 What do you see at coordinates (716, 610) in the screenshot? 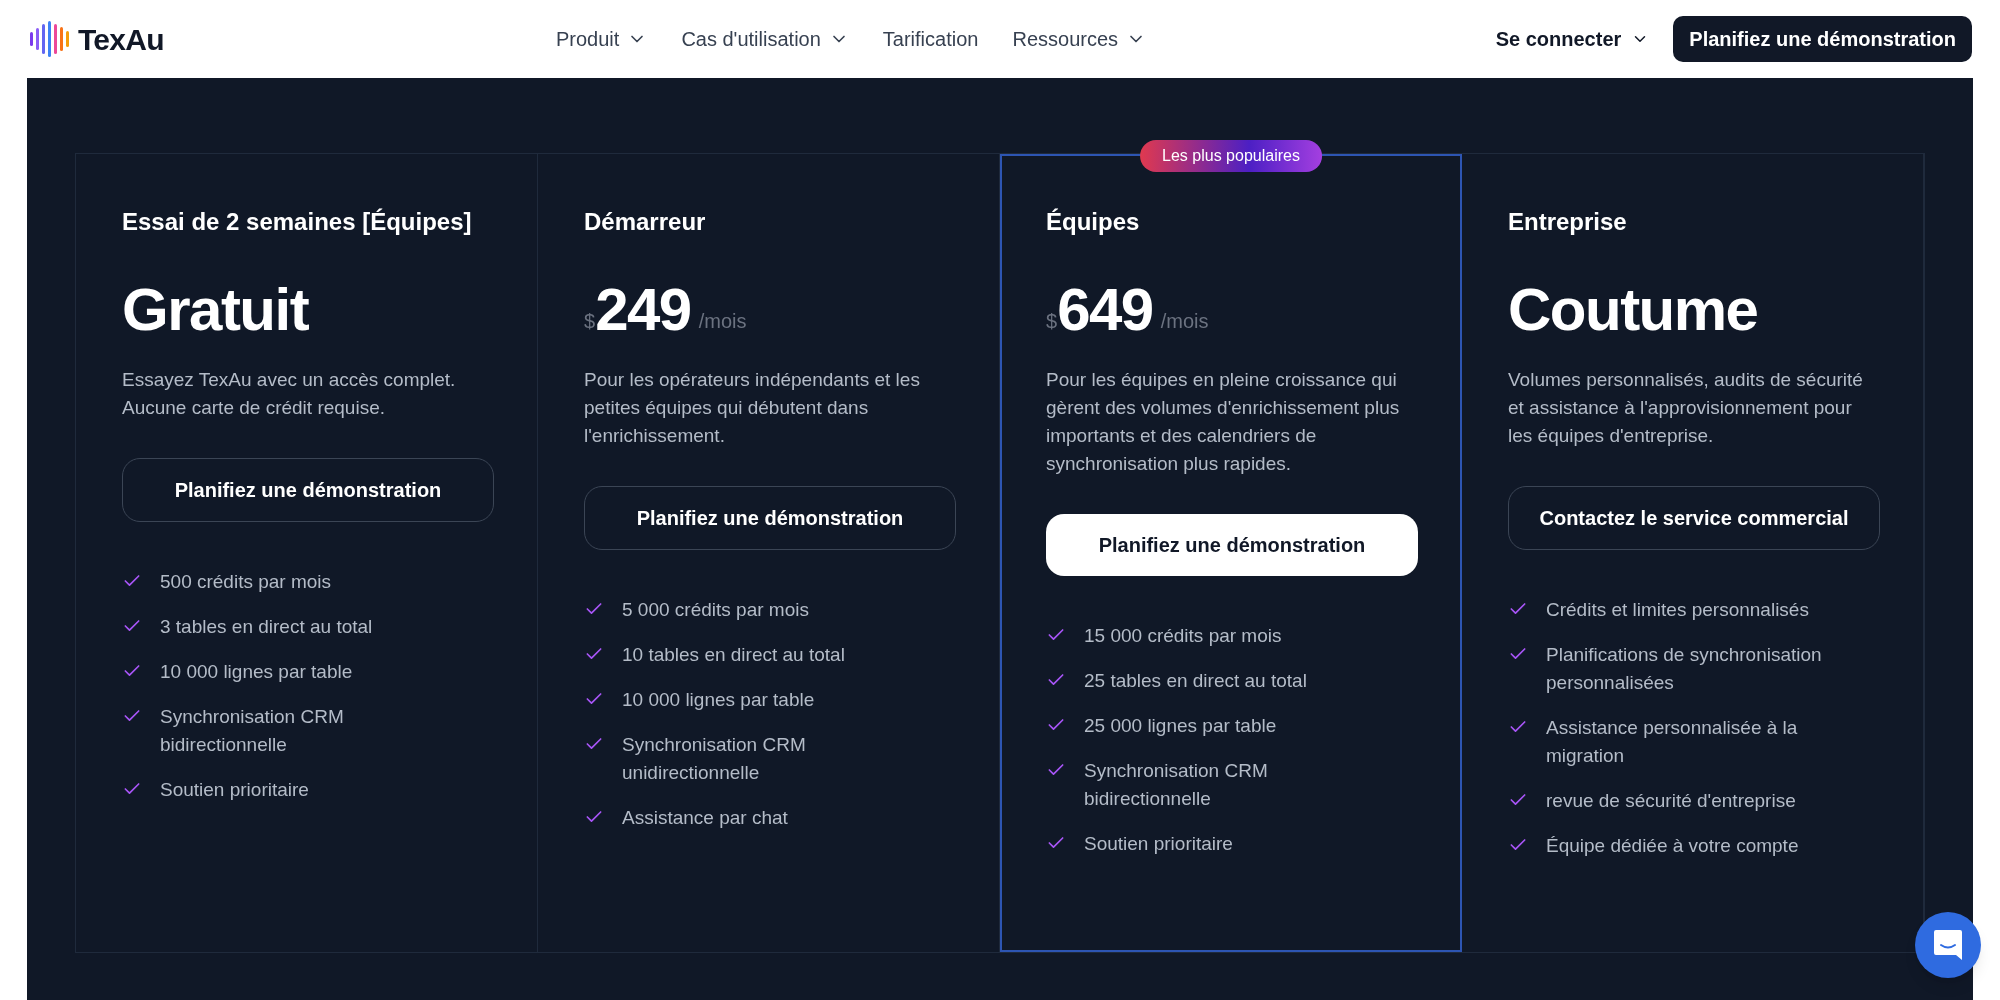
I see `feature-text: 5 000 crédits par mois` at bounding box center [716, 610].